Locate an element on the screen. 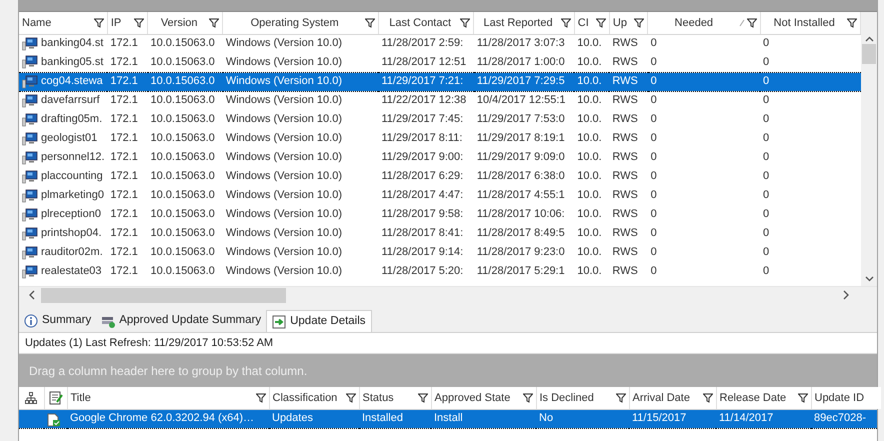 Image resolution: width=884 pixels, height=441 pixels. document-edit-icon is located at coordinates (55, 397).